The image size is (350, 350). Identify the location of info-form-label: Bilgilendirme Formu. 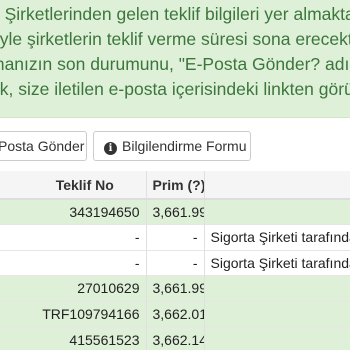
(184, 146).